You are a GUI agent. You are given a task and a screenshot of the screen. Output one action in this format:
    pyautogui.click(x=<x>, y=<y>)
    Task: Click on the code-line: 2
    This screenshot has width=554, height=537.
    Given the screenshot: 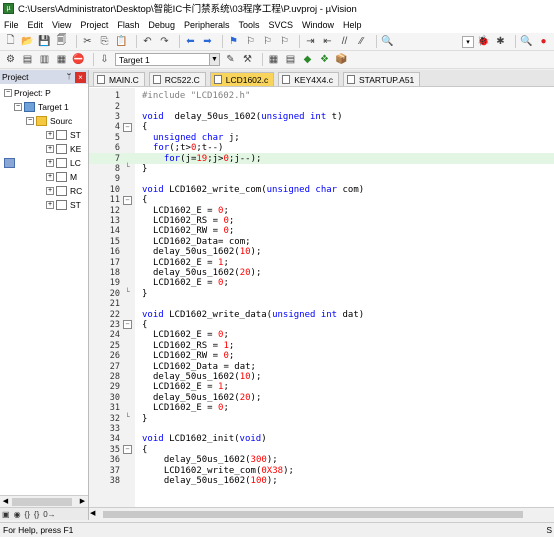 What is the action you would take?
    pyautogui.click(x=321, y=106)
    